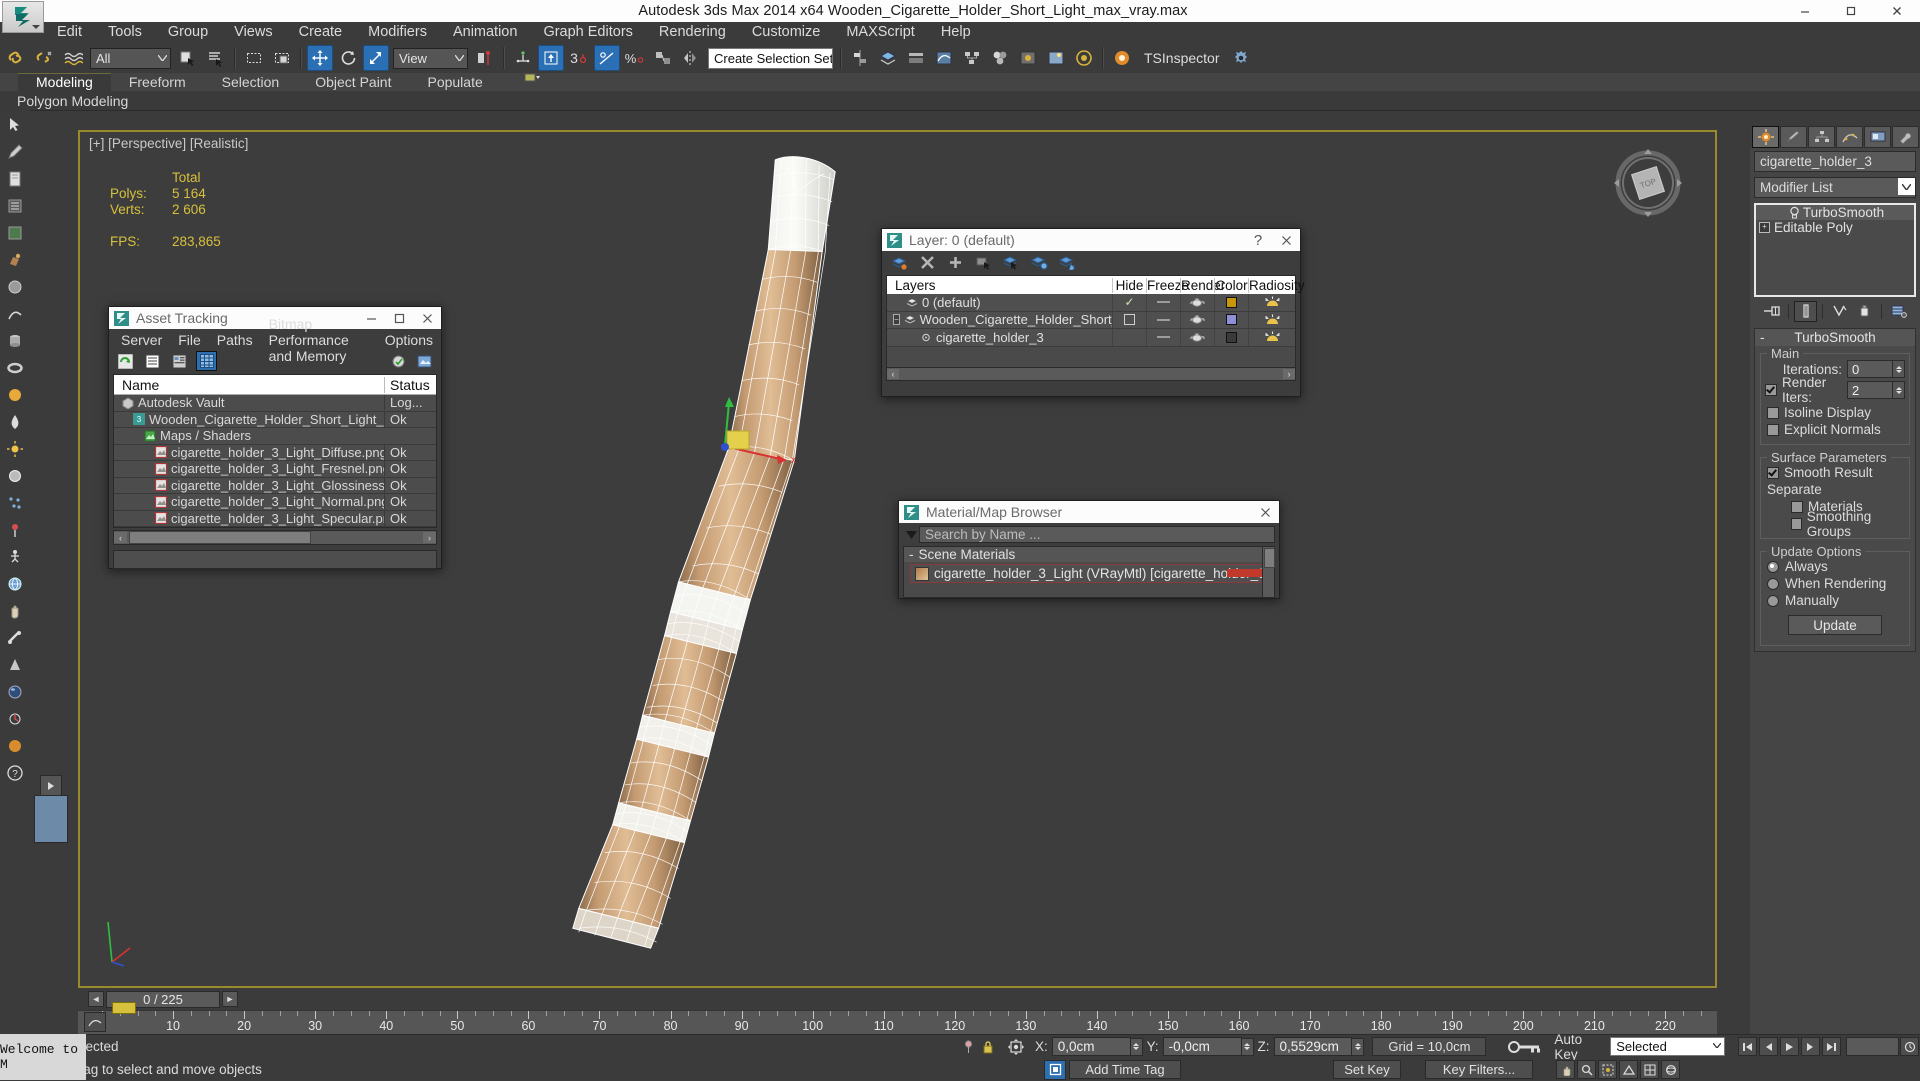 The height and width of the screenshot is (1081, 1920). What do you see at coordinates (15, 476) in the screenshot?
I see `tool-ball-icon` at bounding box center [15, 476].